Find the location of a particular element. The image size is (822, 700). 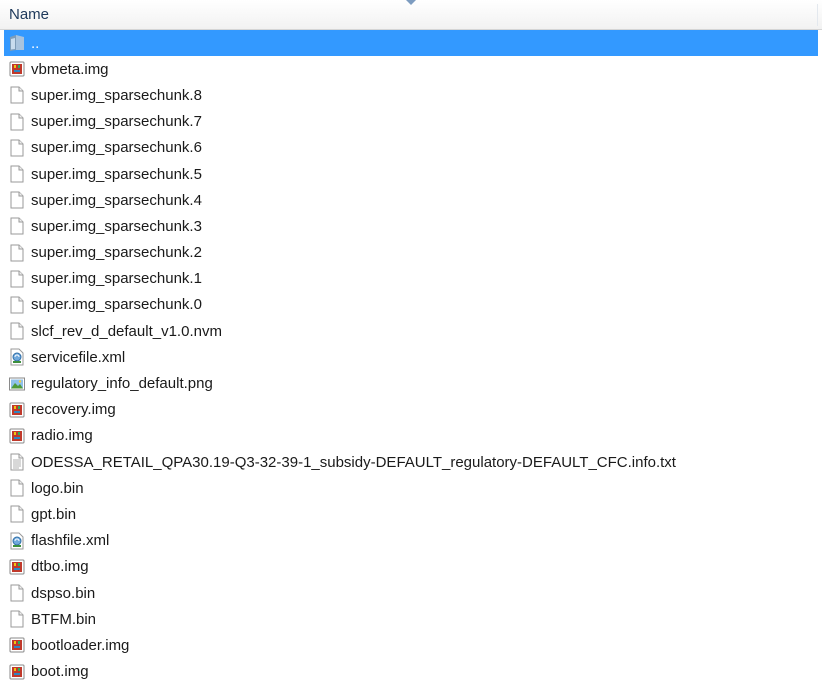

file-name: super.img_sparsechunk.2 is located at coordinates (116, 253).